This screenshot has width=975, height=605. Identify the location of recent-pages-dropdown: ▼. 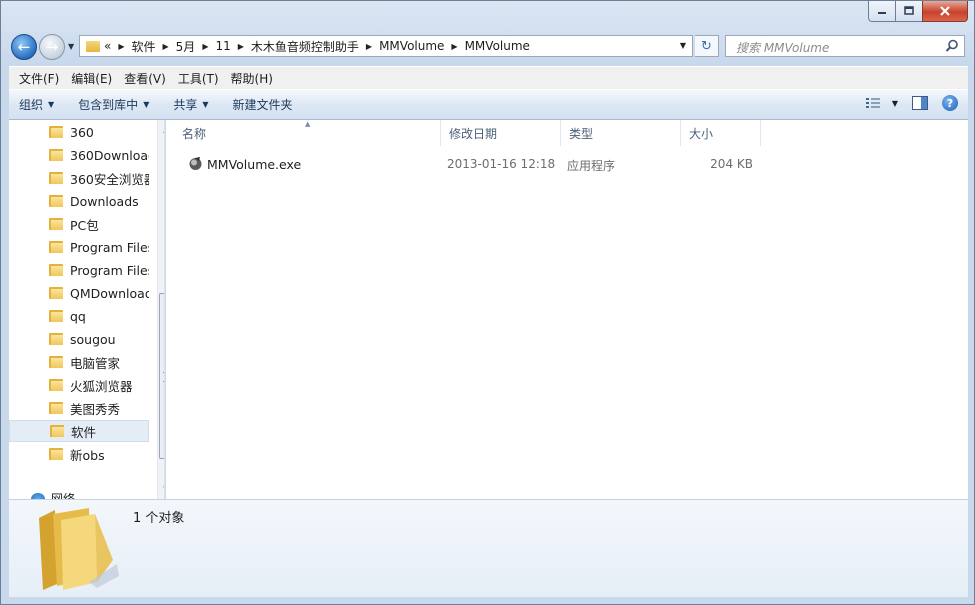
(71, 46).